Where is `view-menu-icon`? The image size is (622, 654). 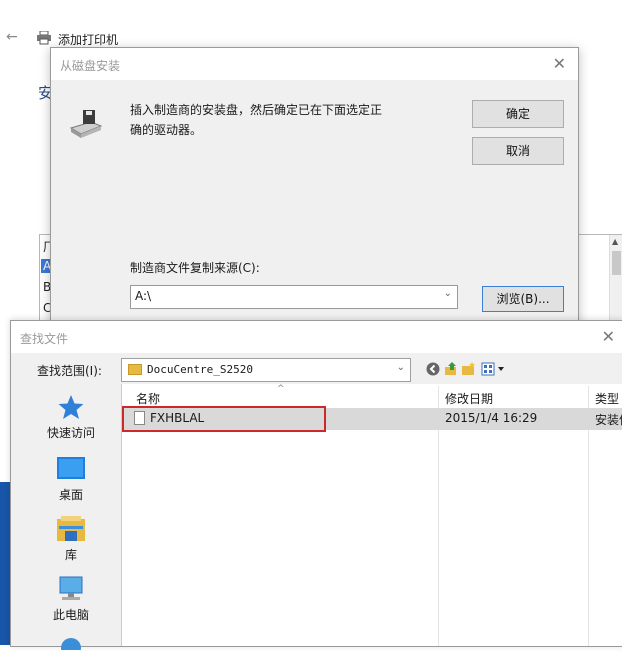
view-menu-icon is located at coordinates (494, 369).